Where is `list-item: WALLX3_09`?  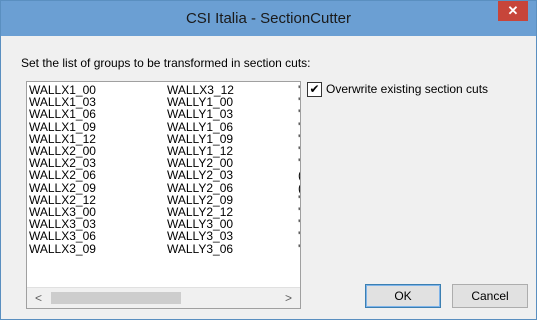
list-item: WALLX3_09 is located at coordinates (62, 248).